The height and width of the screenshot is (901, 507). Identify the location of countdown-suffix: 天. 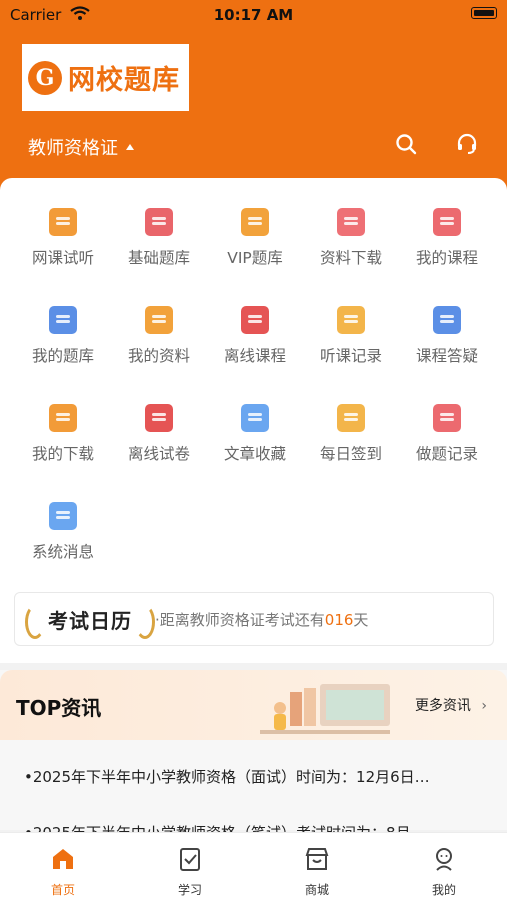
(361, 620).